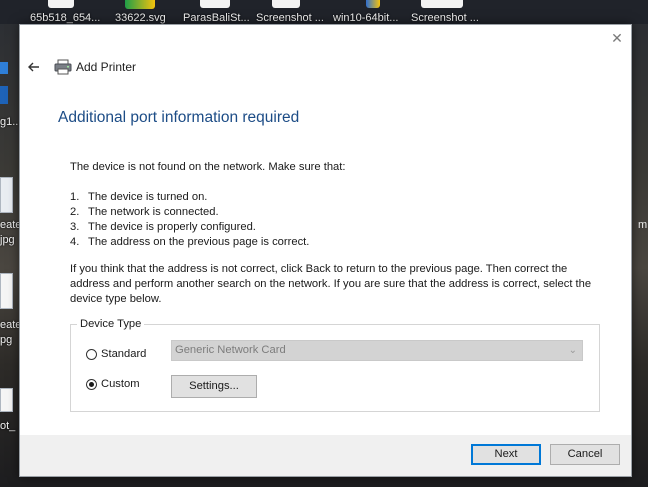  Describe the element at coordinates (179, 117) in the screenshot. I see `page-heading: Additional port information required` at that location.